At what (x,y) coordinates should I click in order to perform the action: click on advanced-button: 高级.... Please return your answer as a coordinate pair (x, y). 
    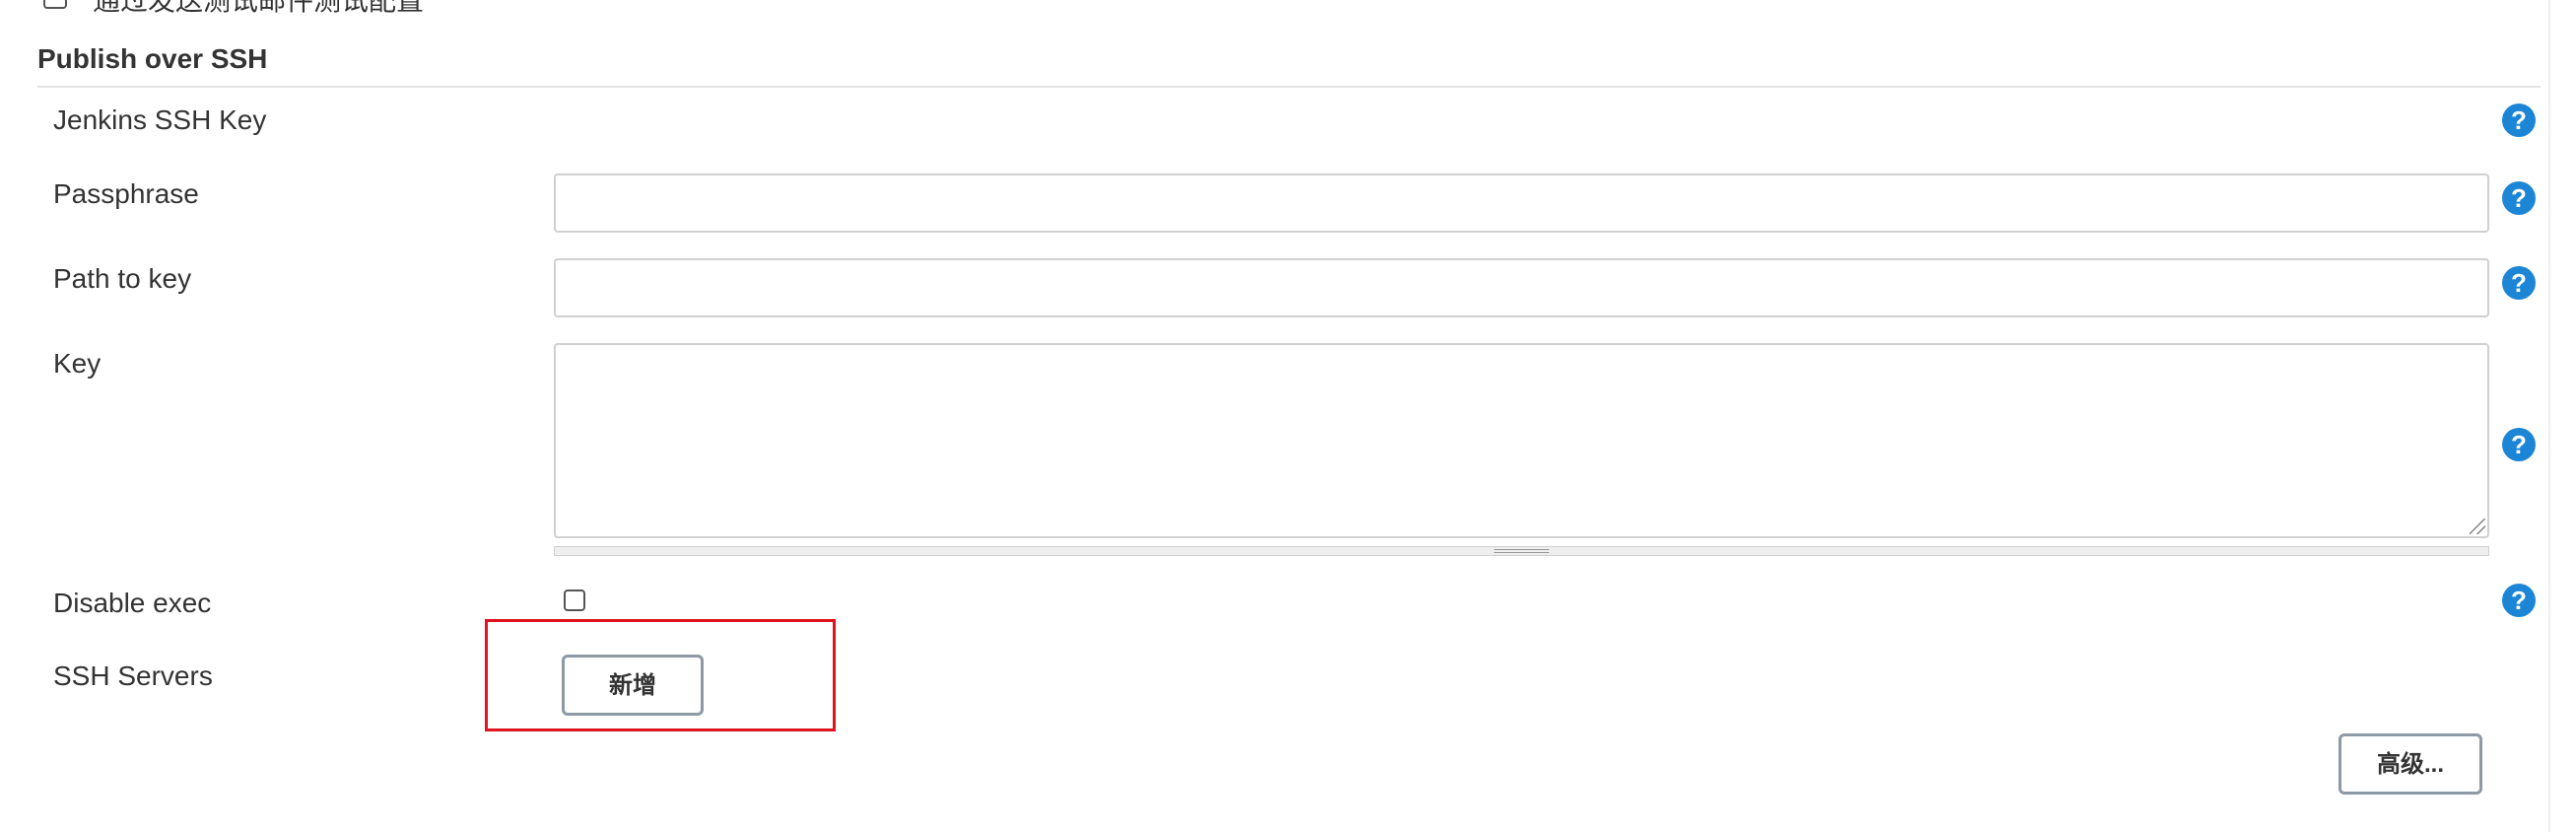
    Looking at the image, I should click on (2410, 764).